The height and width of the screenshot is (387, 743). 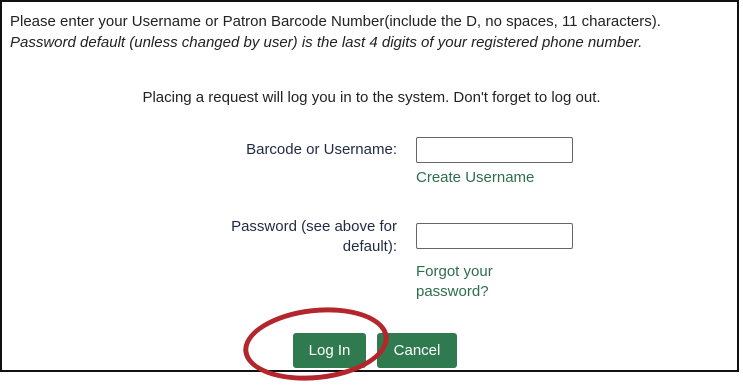 I want to click on password-label: Password (see above for default):, so click(x=297, y=237).